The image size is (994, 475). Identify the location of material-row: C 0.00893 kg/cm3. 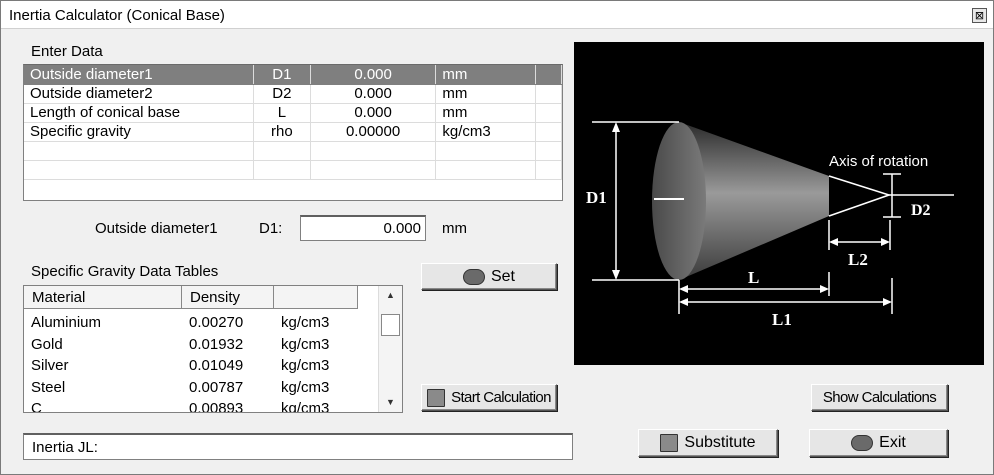
(201, 406).